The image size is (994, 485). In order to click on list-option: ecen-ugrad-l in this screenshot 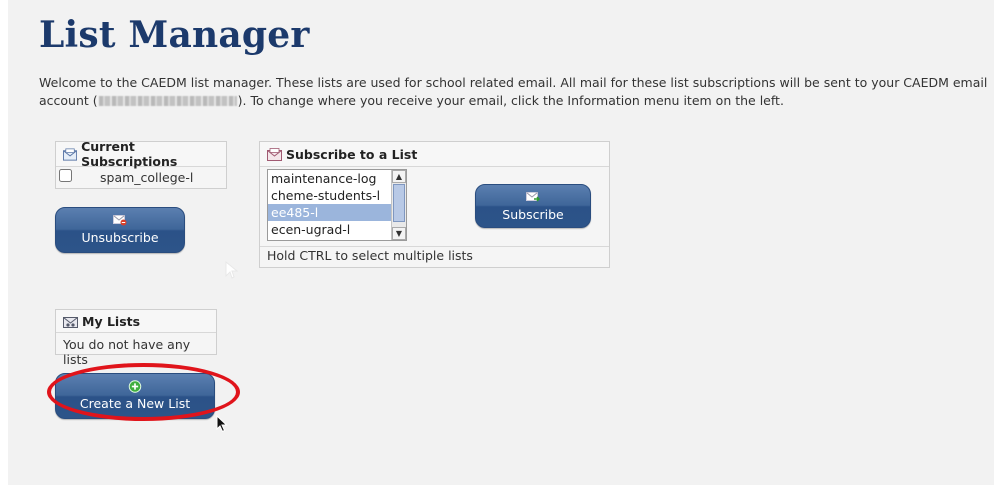, I will do `click(337, 229)`.